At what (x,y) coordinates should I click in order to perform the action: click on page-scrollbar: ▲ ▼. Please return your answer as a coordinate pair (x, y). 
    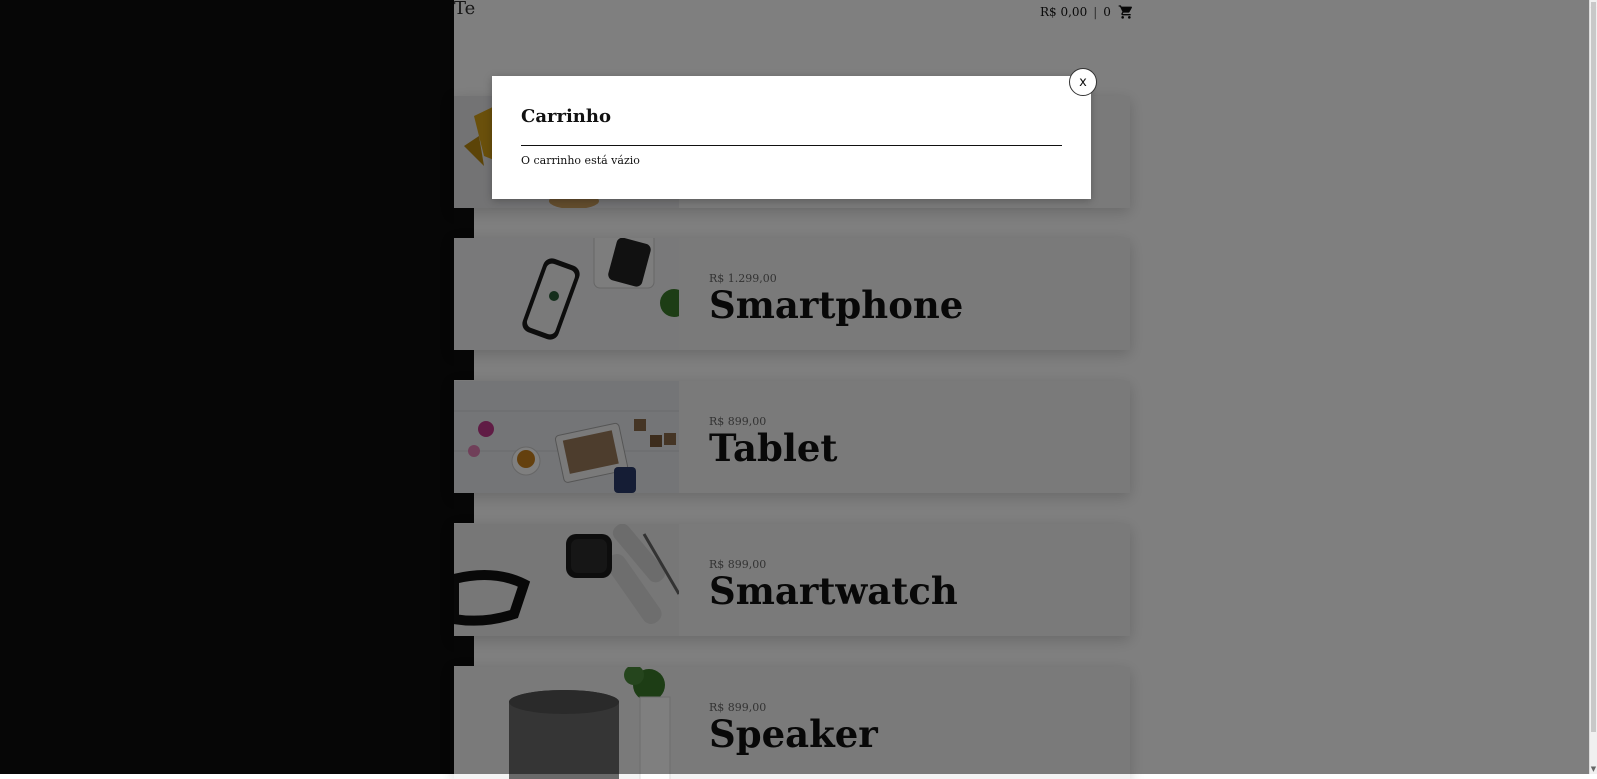
    Looking at the image, I should click on (1593, 387).